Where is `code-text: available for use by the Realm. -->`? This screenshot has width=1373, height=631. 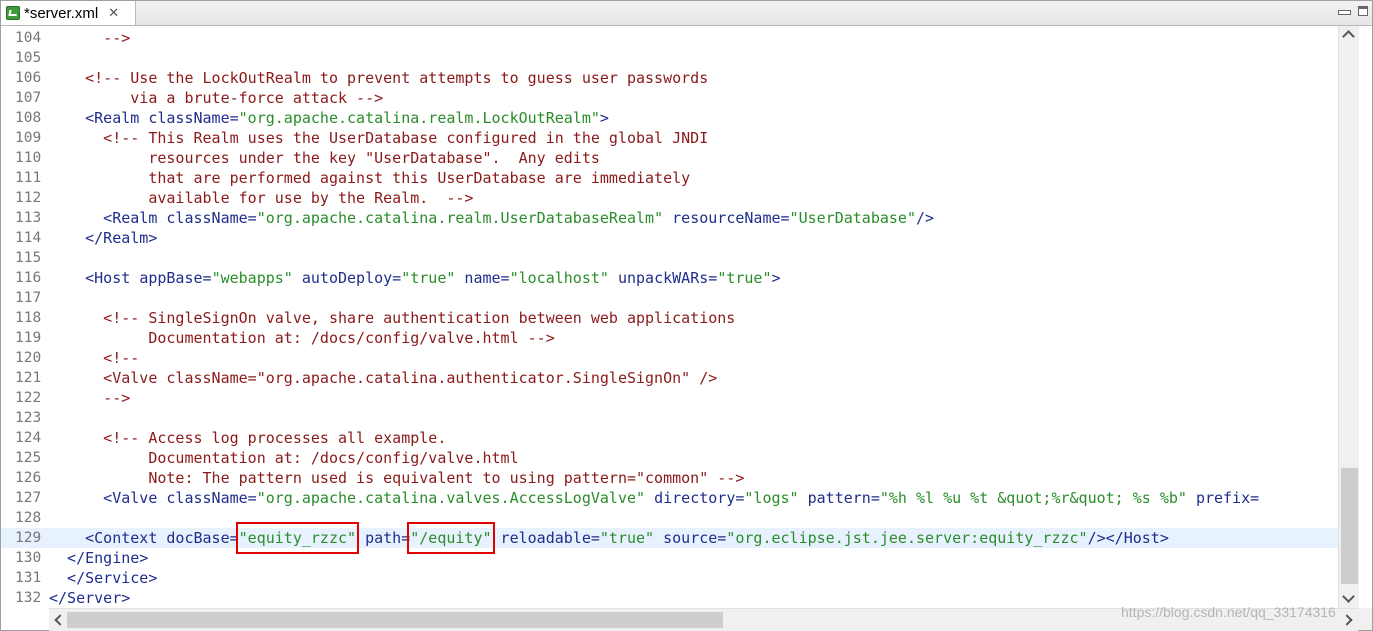
code-text: available for use by the Realm. --> is located at coordinates (261, 198).